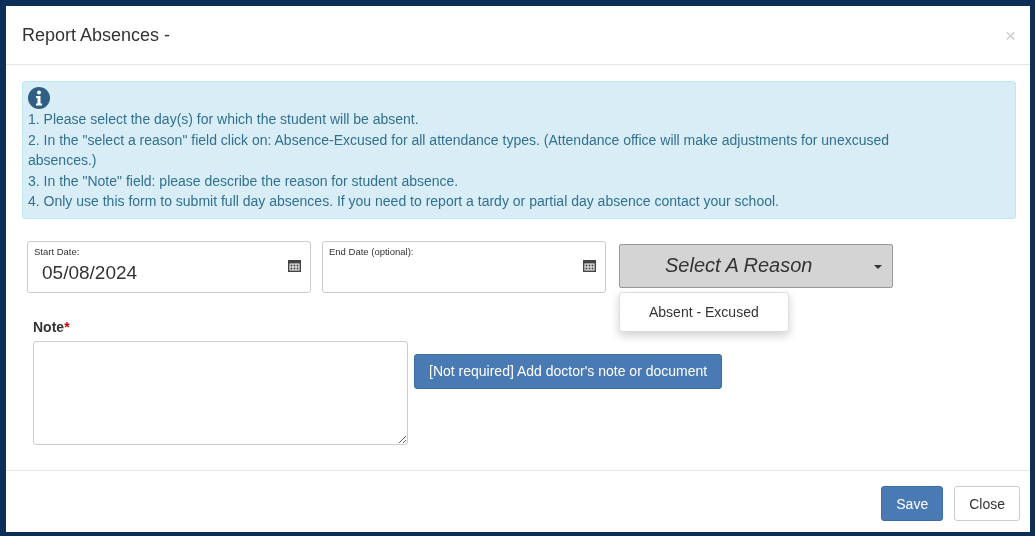 The image size is (1035, 536). What do you see at coordinates (224, 119) in the screenshot?
I see `instruction-text: 1. Please select the day(s) for which the student will be absent.` at bounding box center [224, 119].